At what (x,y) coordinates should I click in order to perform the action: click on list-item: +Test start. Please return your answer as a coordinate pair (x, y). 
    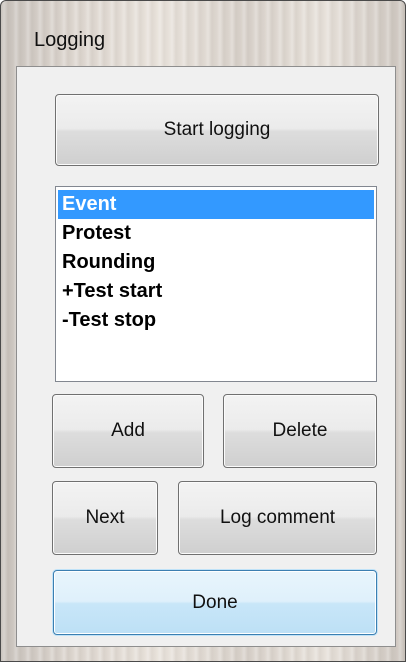
    Looking at the image, I should click on (216, 291).